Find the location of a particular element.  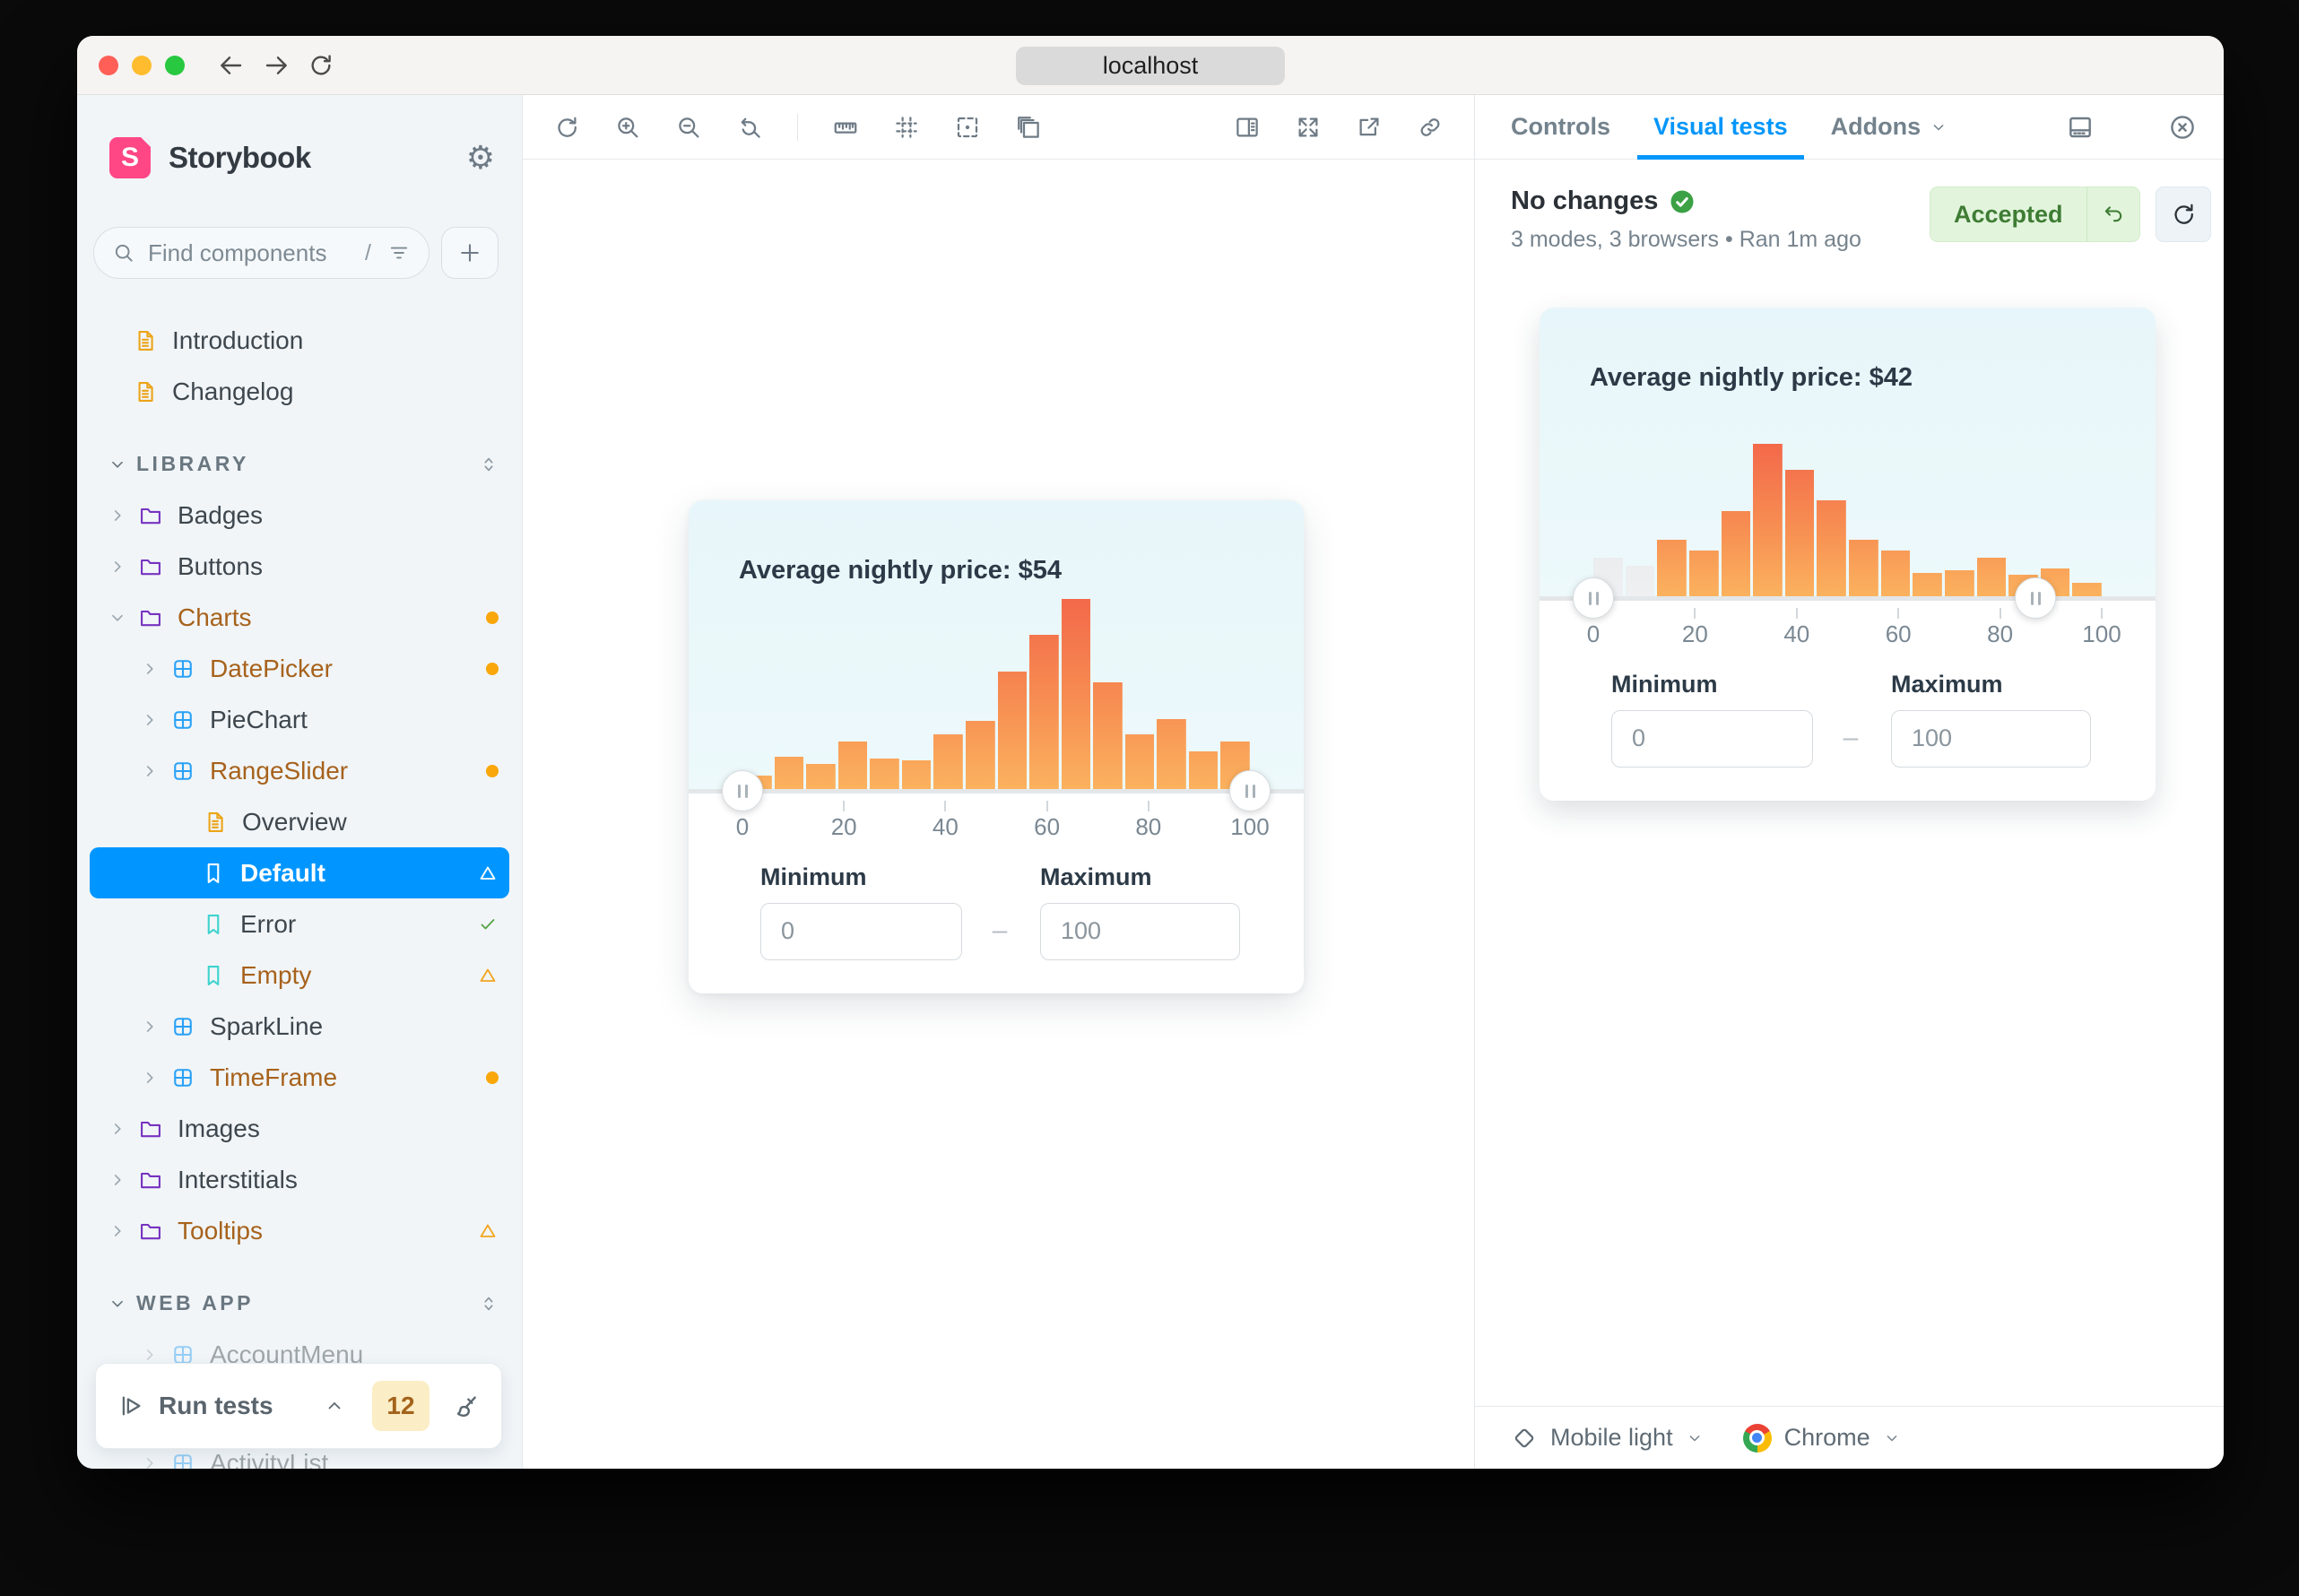

fullscreen-icon is located at coordinates (1308, 127).